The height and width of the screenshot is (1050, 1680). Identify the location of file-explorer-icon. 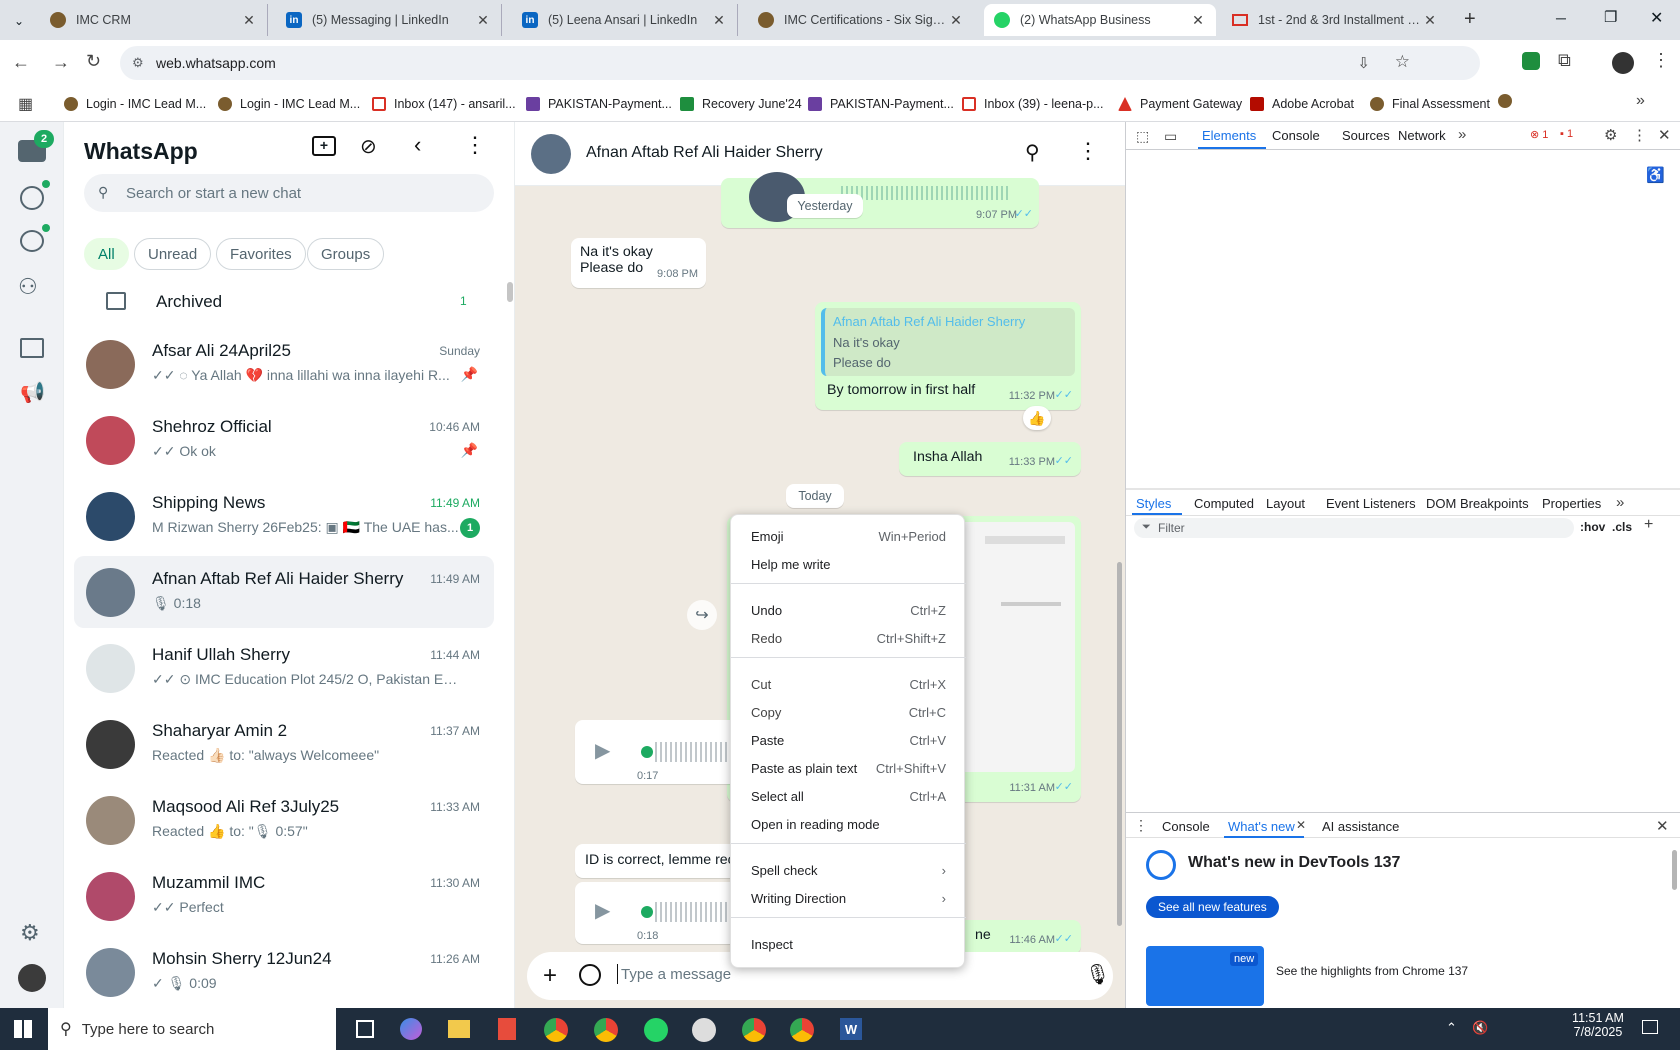
(459, 1029).